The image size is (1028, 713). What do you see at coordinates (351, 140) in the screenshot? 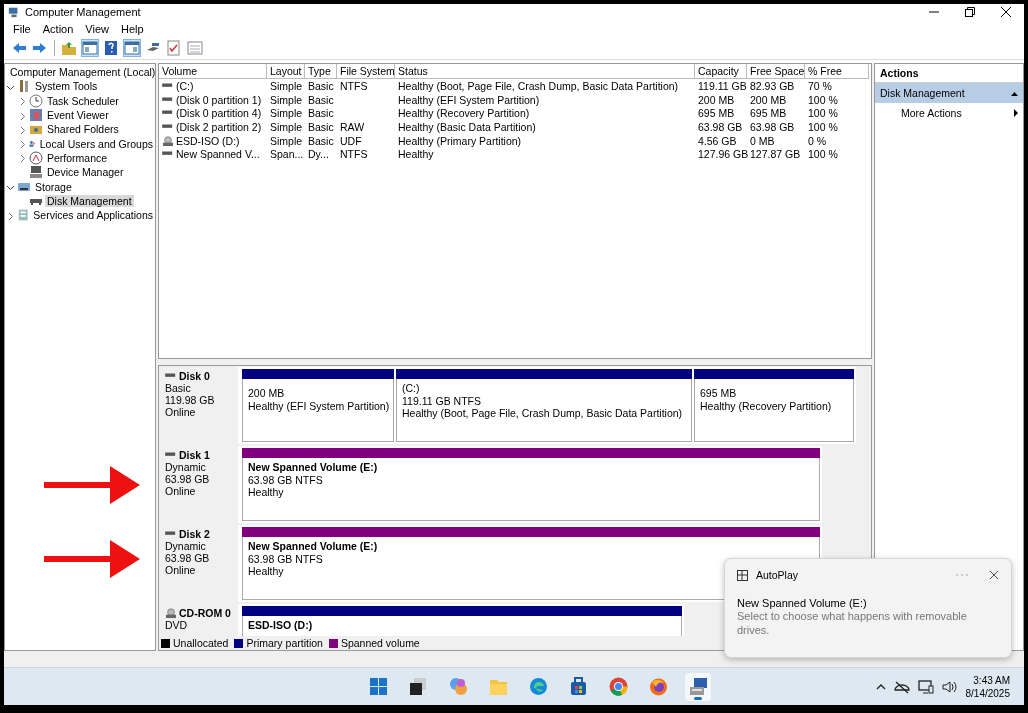
I see `table-cell: UDF` at bounding box center [351, 140].